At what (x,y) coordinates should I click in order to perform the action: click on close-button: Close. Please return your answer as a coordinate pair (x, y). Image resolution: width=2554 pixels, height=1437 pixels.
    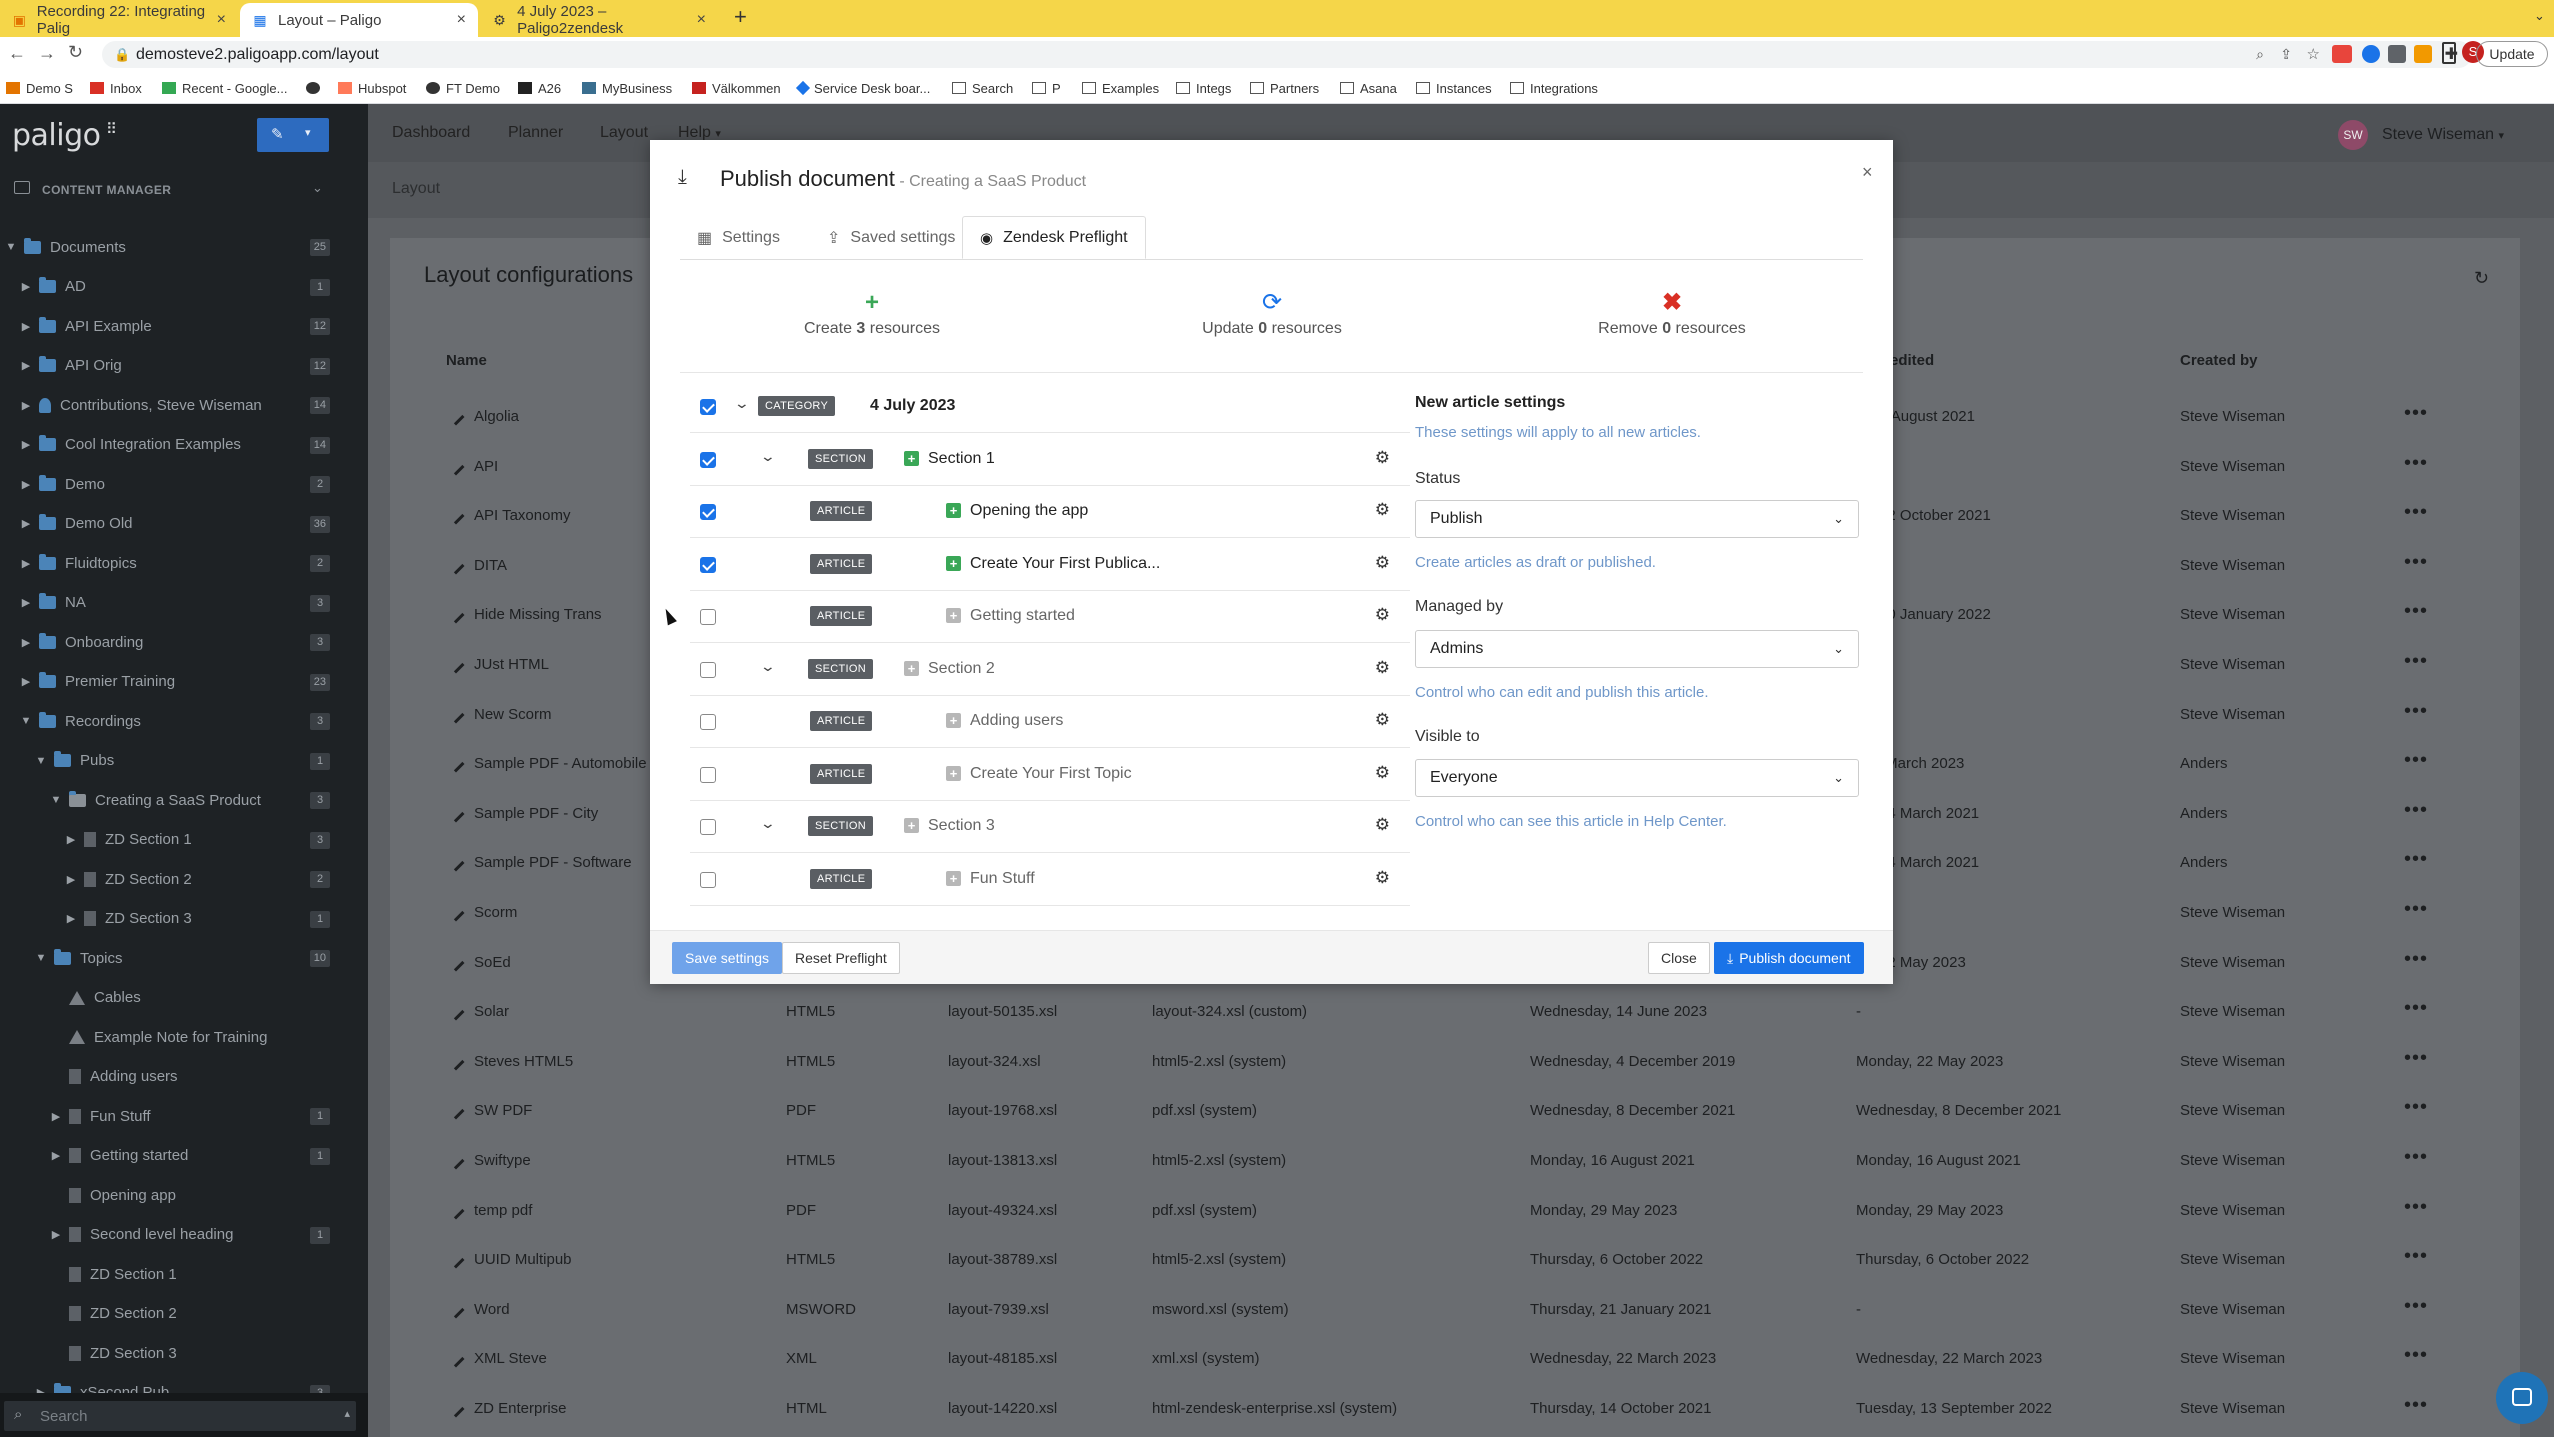
    Looking at the image, I should click on (1679, 958).